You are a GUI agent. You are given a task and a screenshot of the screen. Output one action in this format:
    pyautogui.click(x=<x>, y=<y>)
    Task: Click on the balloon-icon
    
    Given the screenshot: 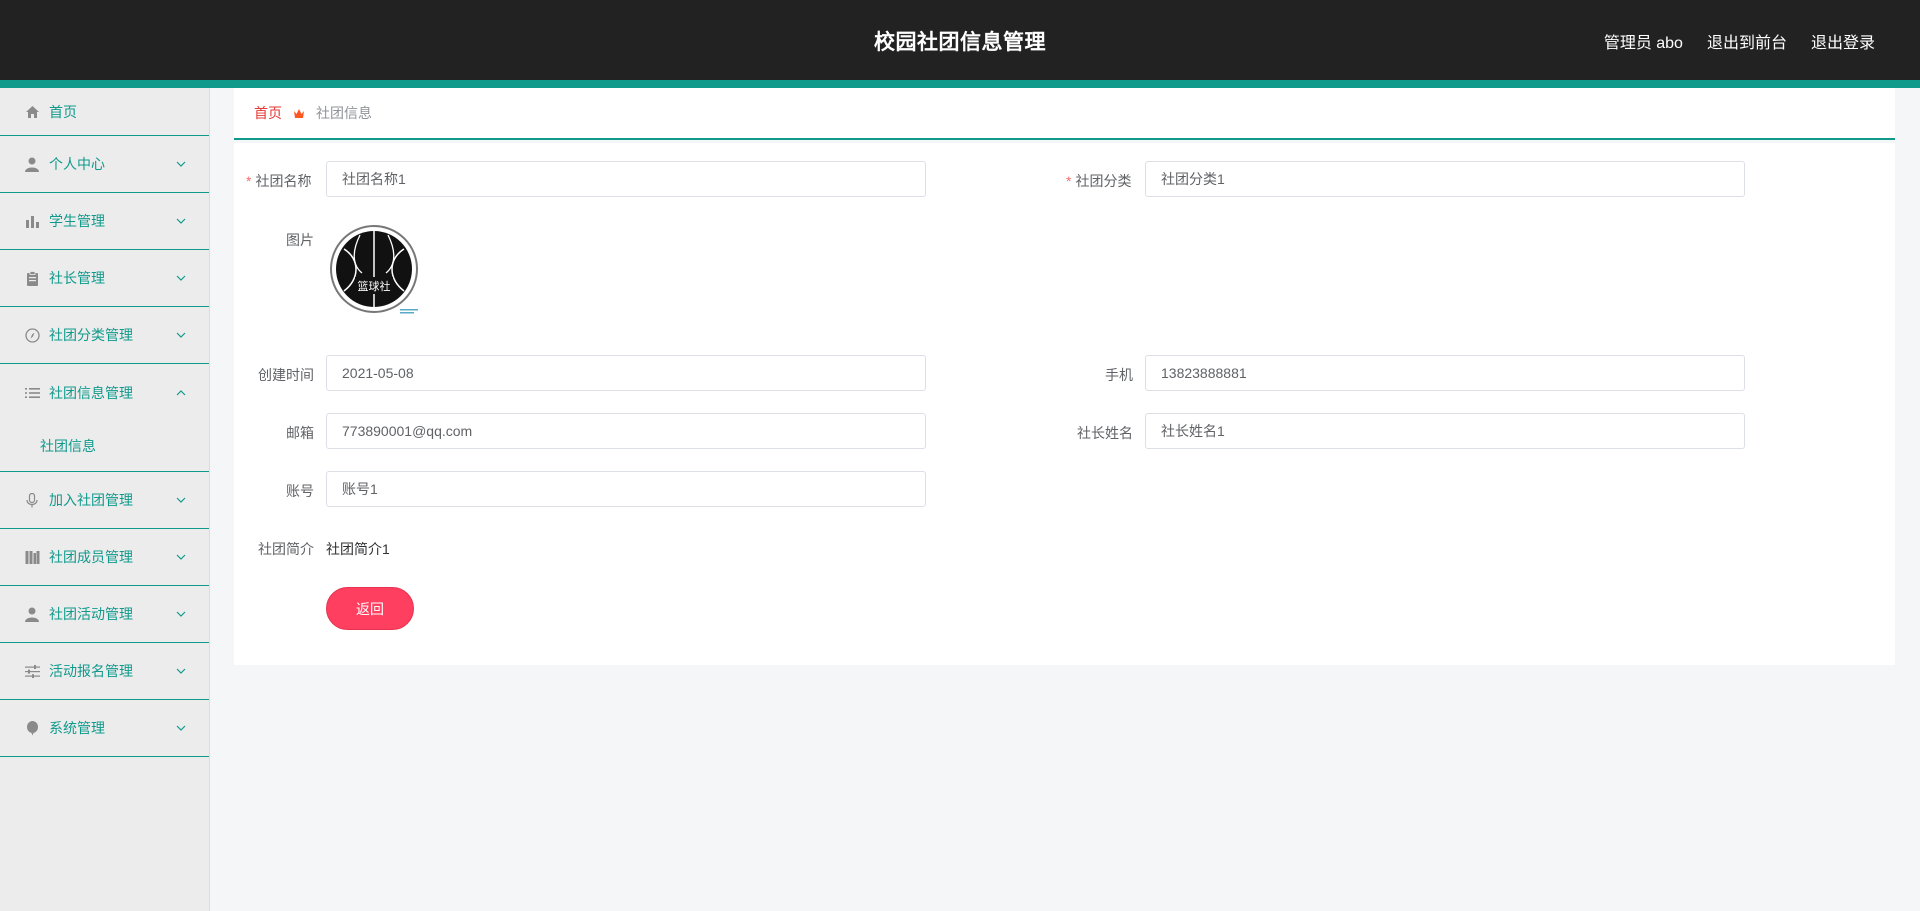 What is the action you would take?
    pyautogui.click(x=32, y=728)
    